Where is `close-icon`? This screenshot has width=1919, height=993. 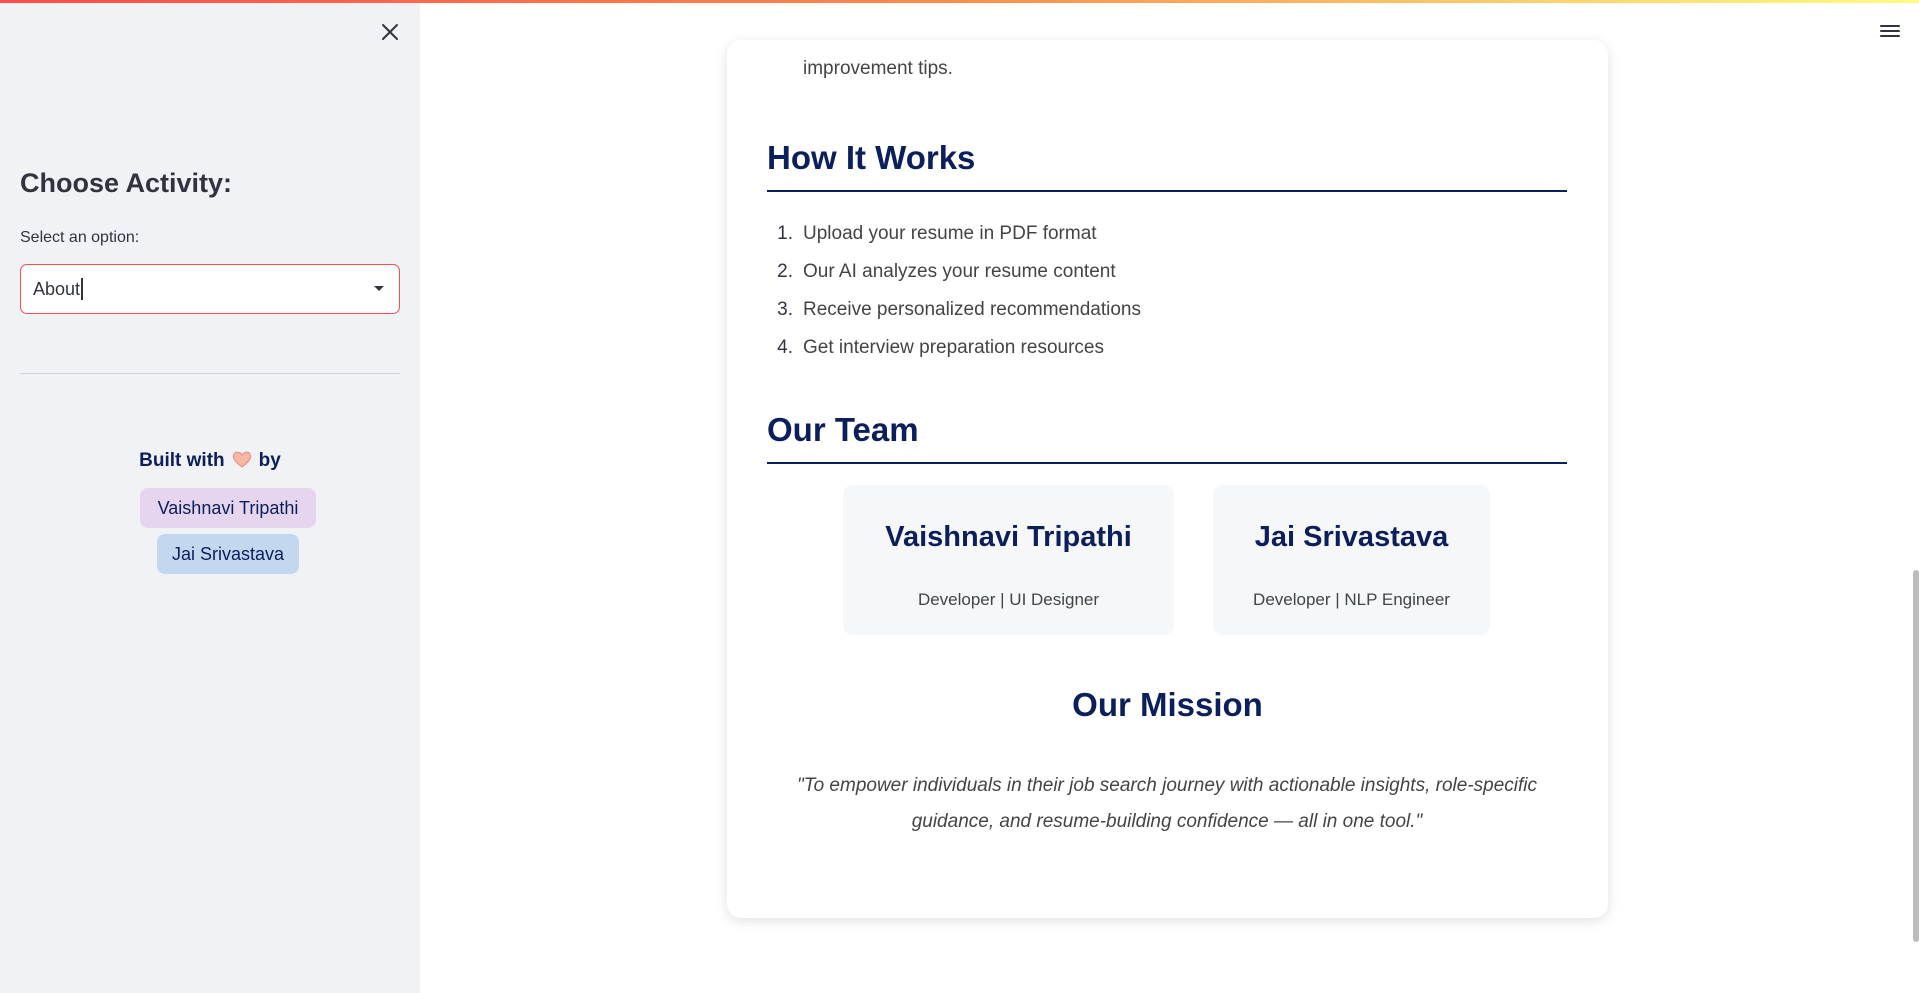 close-icon is located at coordinates (390, 32).